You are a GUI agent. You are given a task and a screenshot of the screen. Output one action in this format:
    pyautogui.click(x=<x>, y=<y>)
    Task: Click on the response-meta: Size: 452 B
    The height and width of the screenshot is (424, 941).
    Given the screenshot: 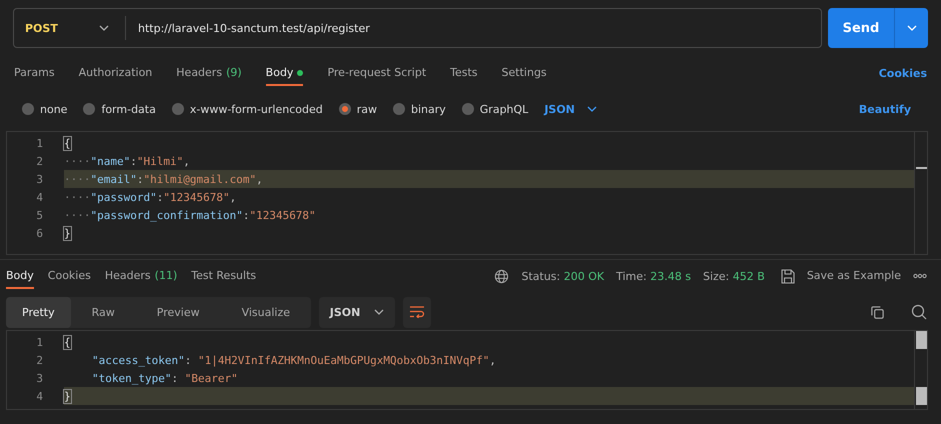 What is the action you would take?
    pyautogui.click(x=733, y=276)
    